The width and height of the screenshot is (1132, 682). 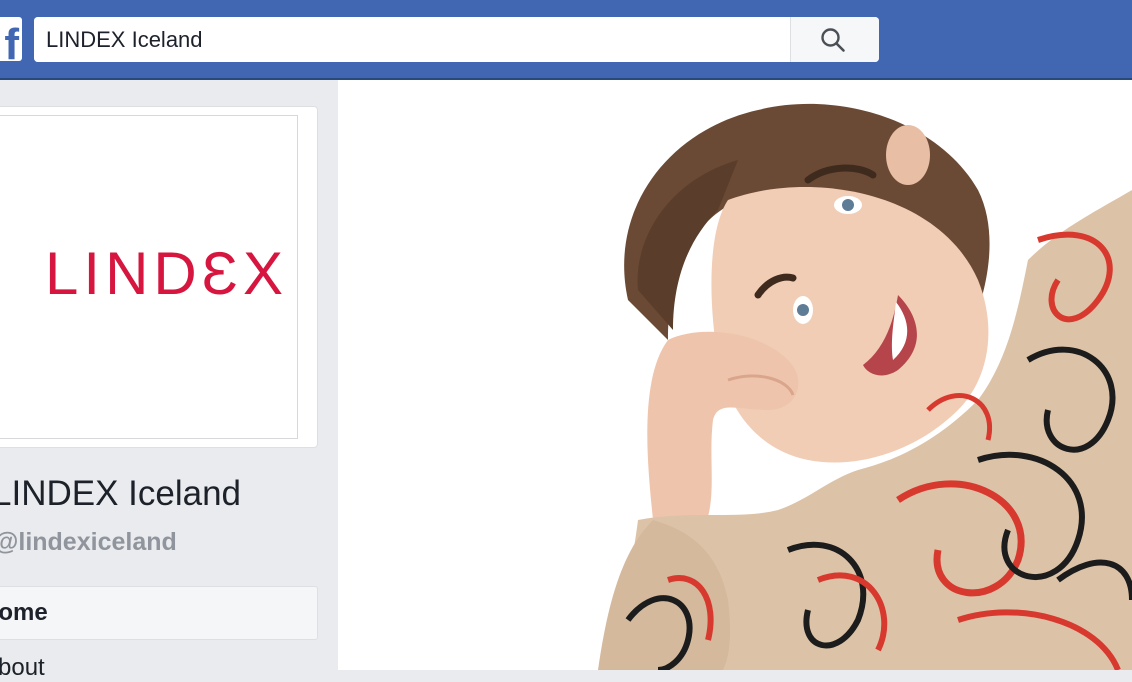 I want to click on sidebar-item-about: About, so click(x=22, y=668).